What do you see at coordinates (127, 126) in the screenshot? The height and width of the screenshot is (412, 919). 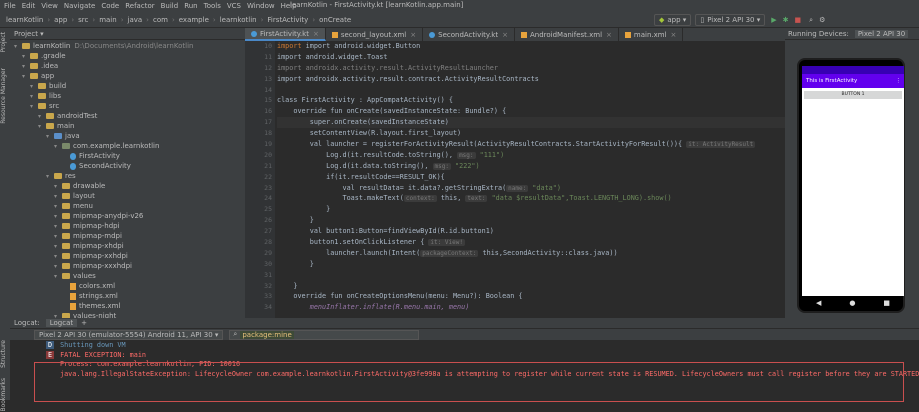 I see `tree-item-main: ▾ main` at bounding box center [127, 126].